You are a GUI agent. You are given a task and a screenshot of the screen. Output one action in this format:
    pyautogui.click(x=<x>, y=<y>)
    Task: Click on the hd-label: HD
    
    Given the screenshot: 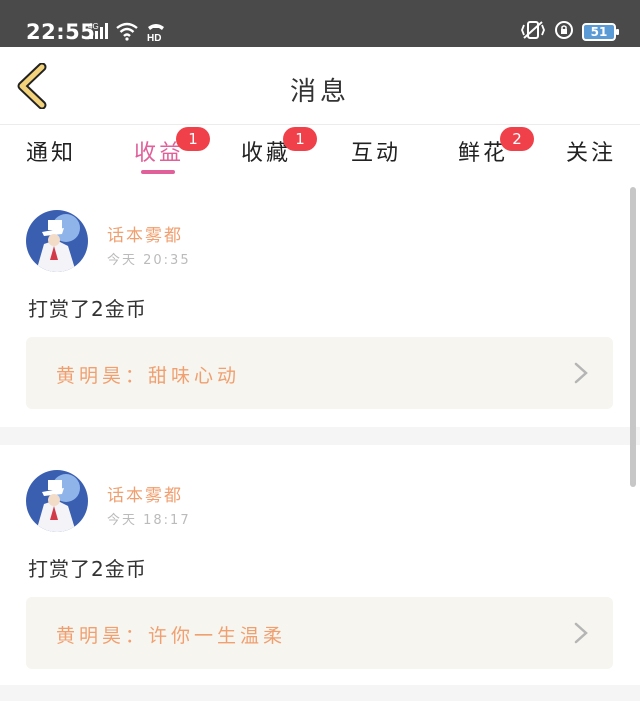 What is the action you would take?
    pyautogui.click(x=154, y=37)
    